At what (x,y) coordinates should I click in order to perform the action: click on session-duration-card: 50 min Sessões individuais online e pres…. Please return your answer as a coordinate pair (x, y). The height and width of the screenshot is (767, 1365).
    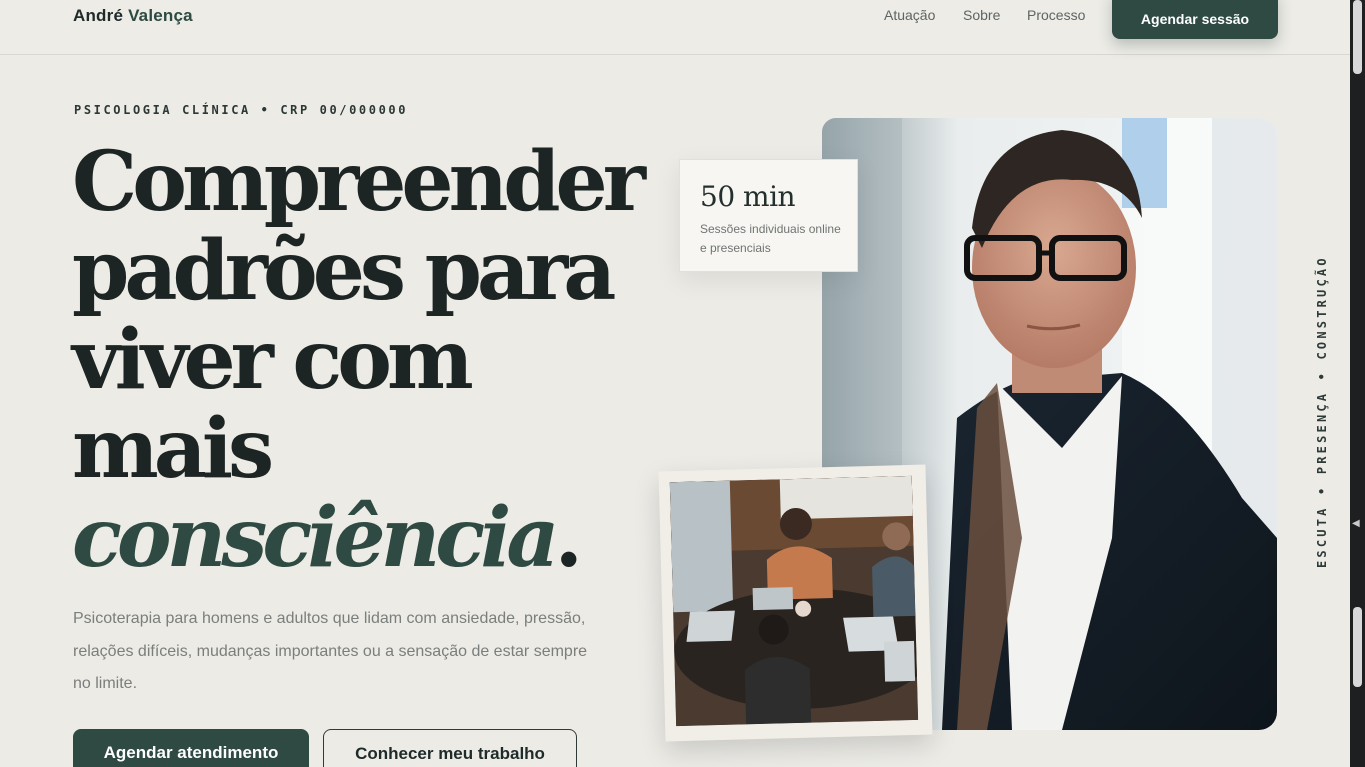
    Looking at the image, I should click on (768, 215).